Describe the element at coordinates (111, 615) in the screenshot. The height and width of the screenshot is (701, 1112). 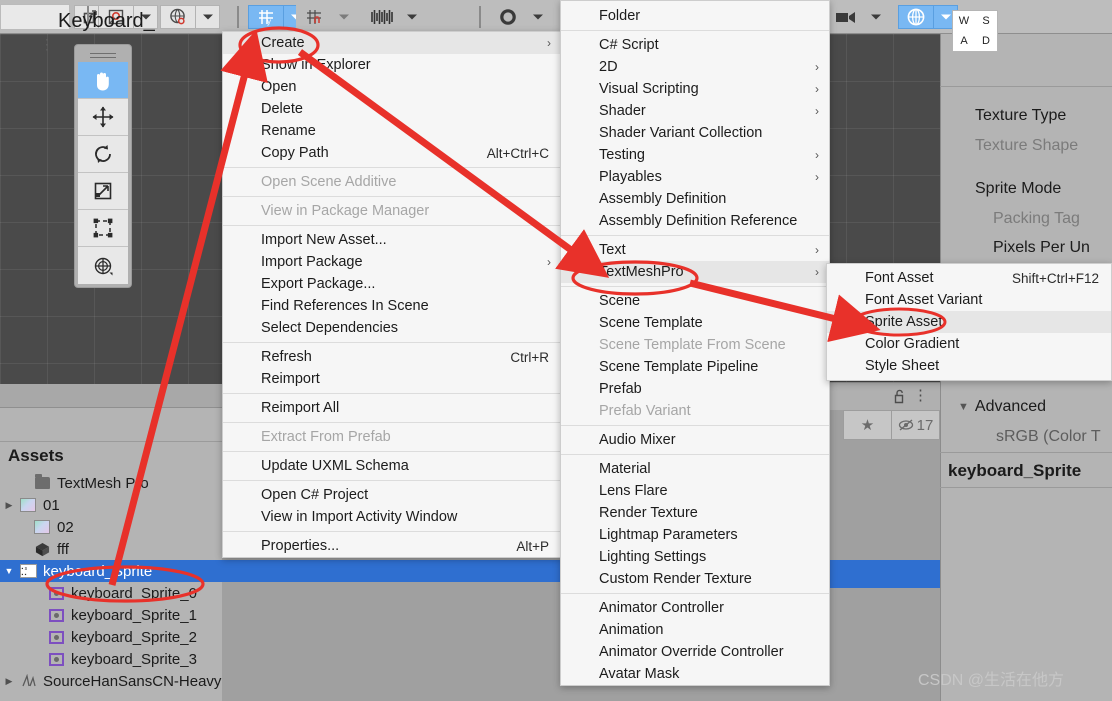
I see `asset-tree-row: keyboard_Sprite_1` at that location.